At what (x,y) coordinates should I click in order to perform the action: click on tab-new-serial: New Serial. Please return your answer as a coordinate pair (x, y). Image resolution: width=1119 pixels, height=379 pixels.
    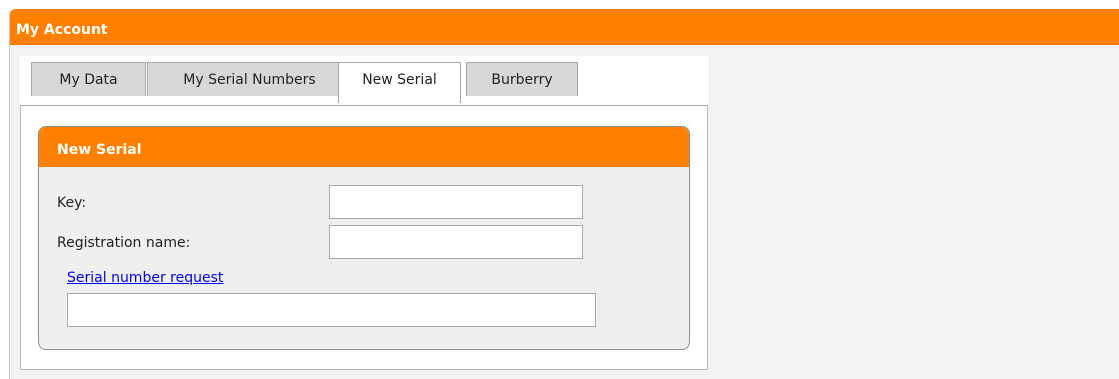
    Looking at the image, I should click on (399, 82).